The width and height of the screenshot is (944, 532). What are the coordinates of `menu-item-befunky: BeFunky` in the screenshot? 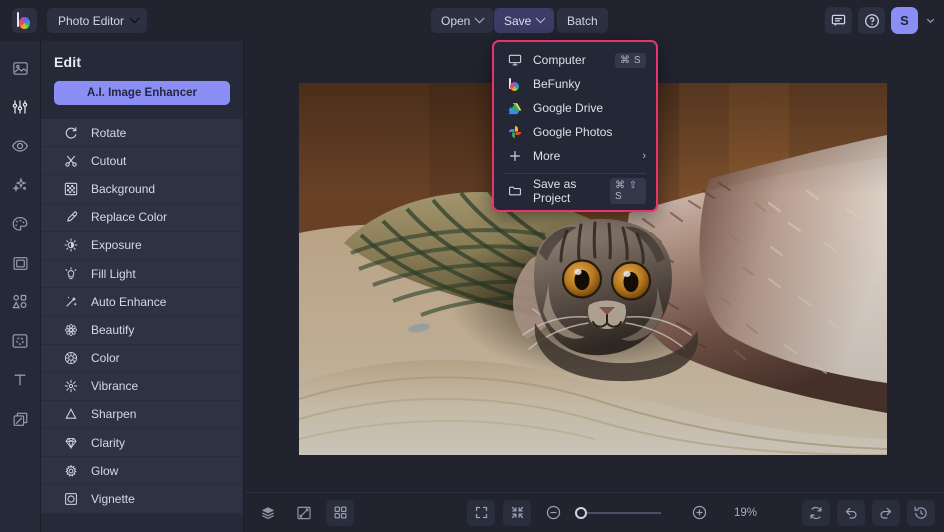 It's located at (575, 84).